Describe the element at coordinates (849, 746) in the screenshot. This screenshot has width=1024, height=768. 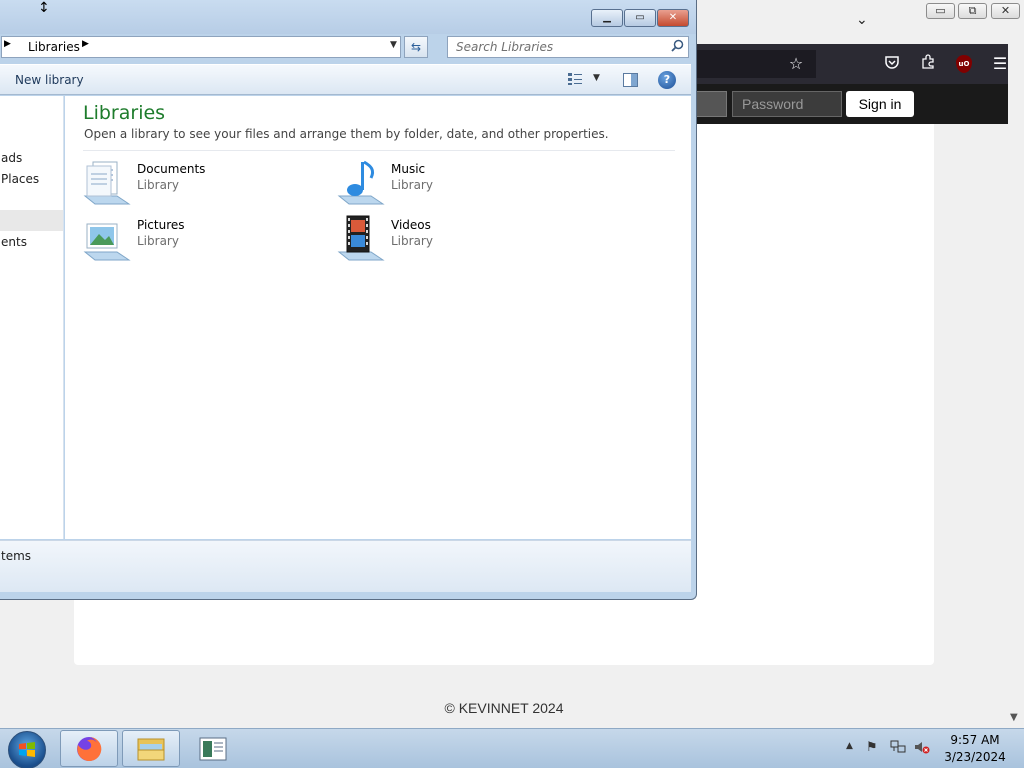
I see `show-hidden-icons-arrow: ▲` at that location.